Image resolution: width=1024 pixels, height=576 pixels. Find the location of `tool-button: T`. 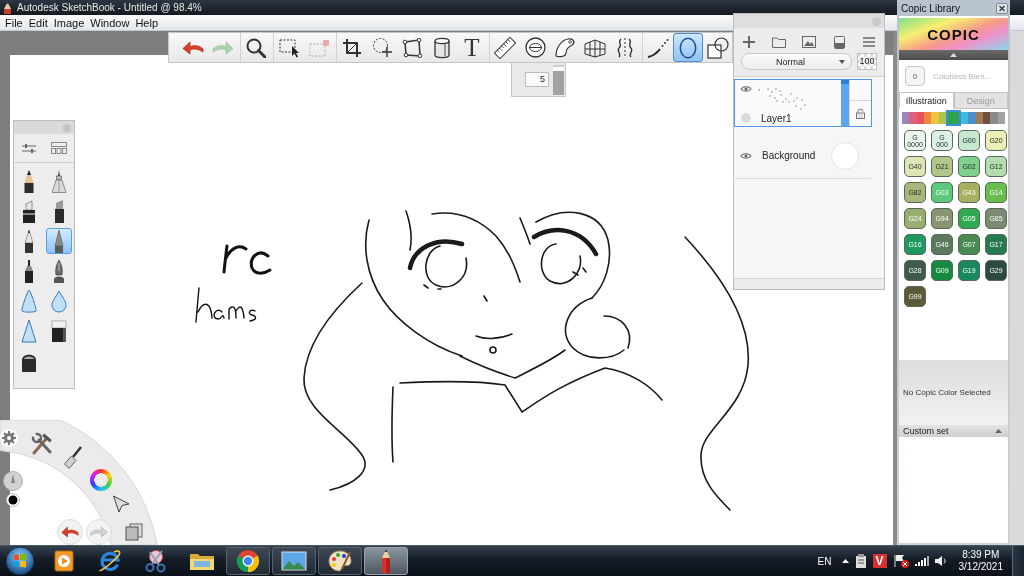

tool-button: T is located at coordinates (472, 47).